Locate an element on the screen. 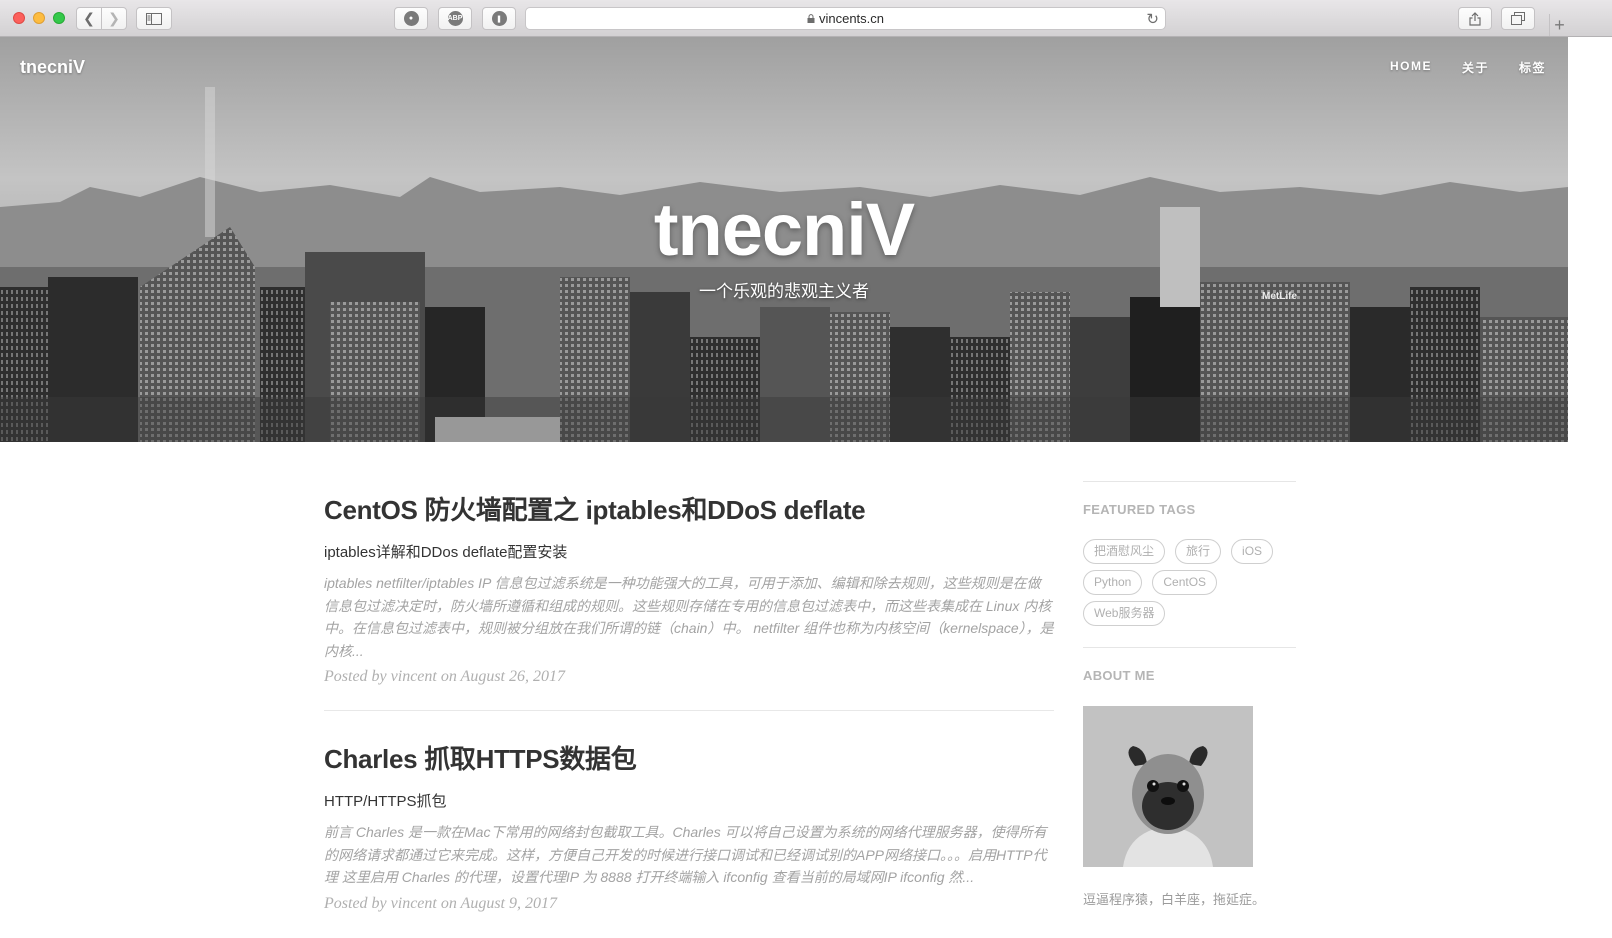 The width and height of the screenshot is (1612, 938). chevron-left-icon: ❮ is located at coordinates (89, 18).